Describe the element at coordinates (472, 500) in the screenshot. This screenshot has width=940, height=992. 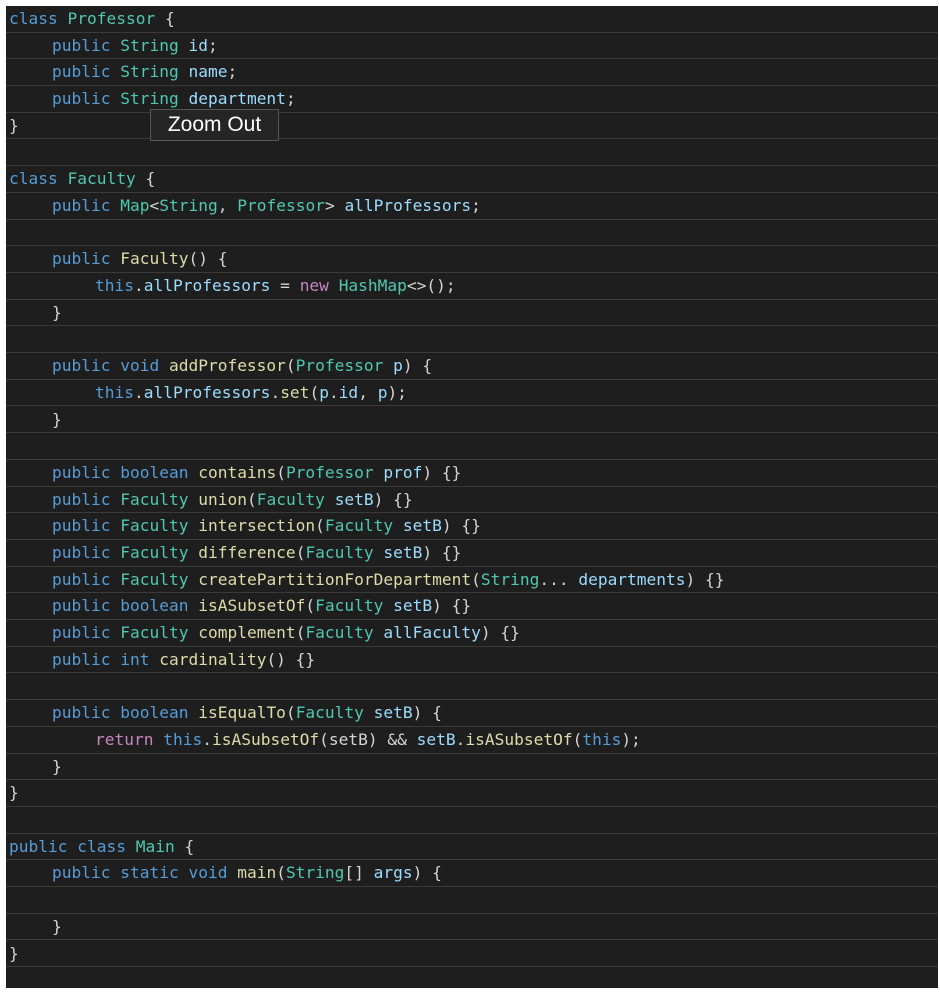
I see `code-line: public Faculty union(Faculty setB) {}` at that location.